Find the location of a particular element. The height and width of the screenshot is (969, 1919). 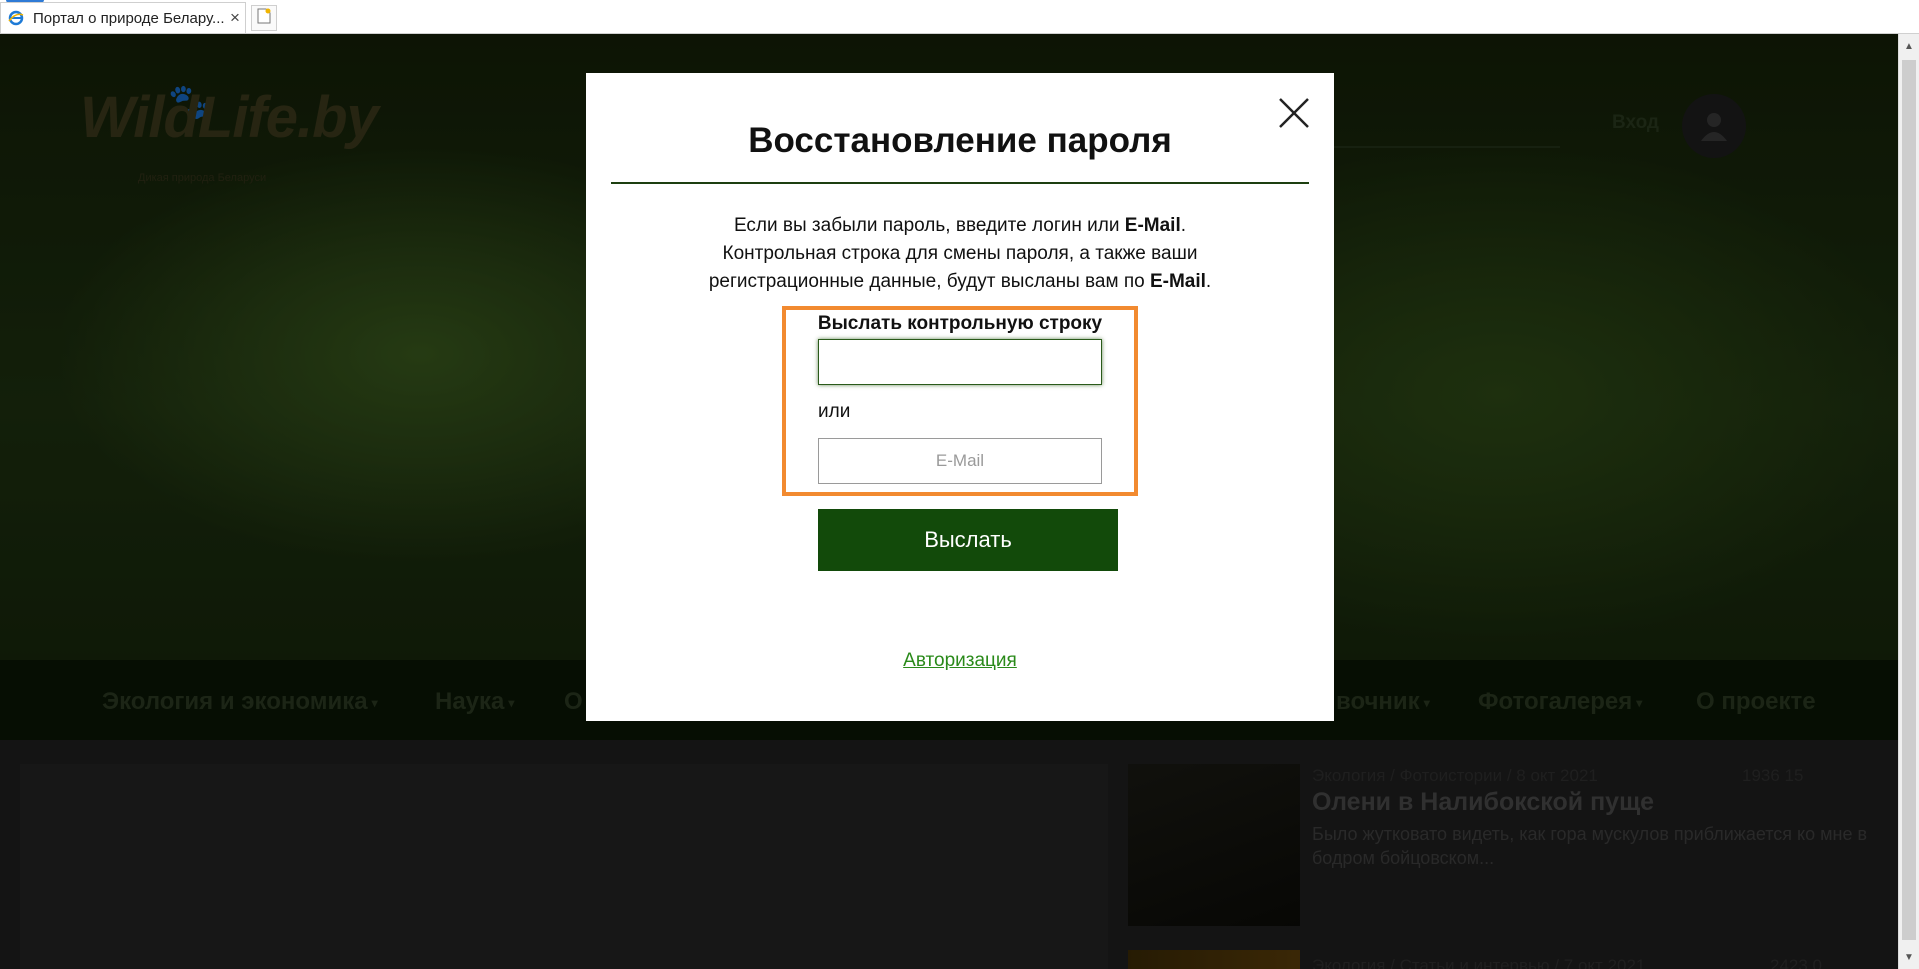

authorization-link: Авторизация is located at coordinates (960, 661).